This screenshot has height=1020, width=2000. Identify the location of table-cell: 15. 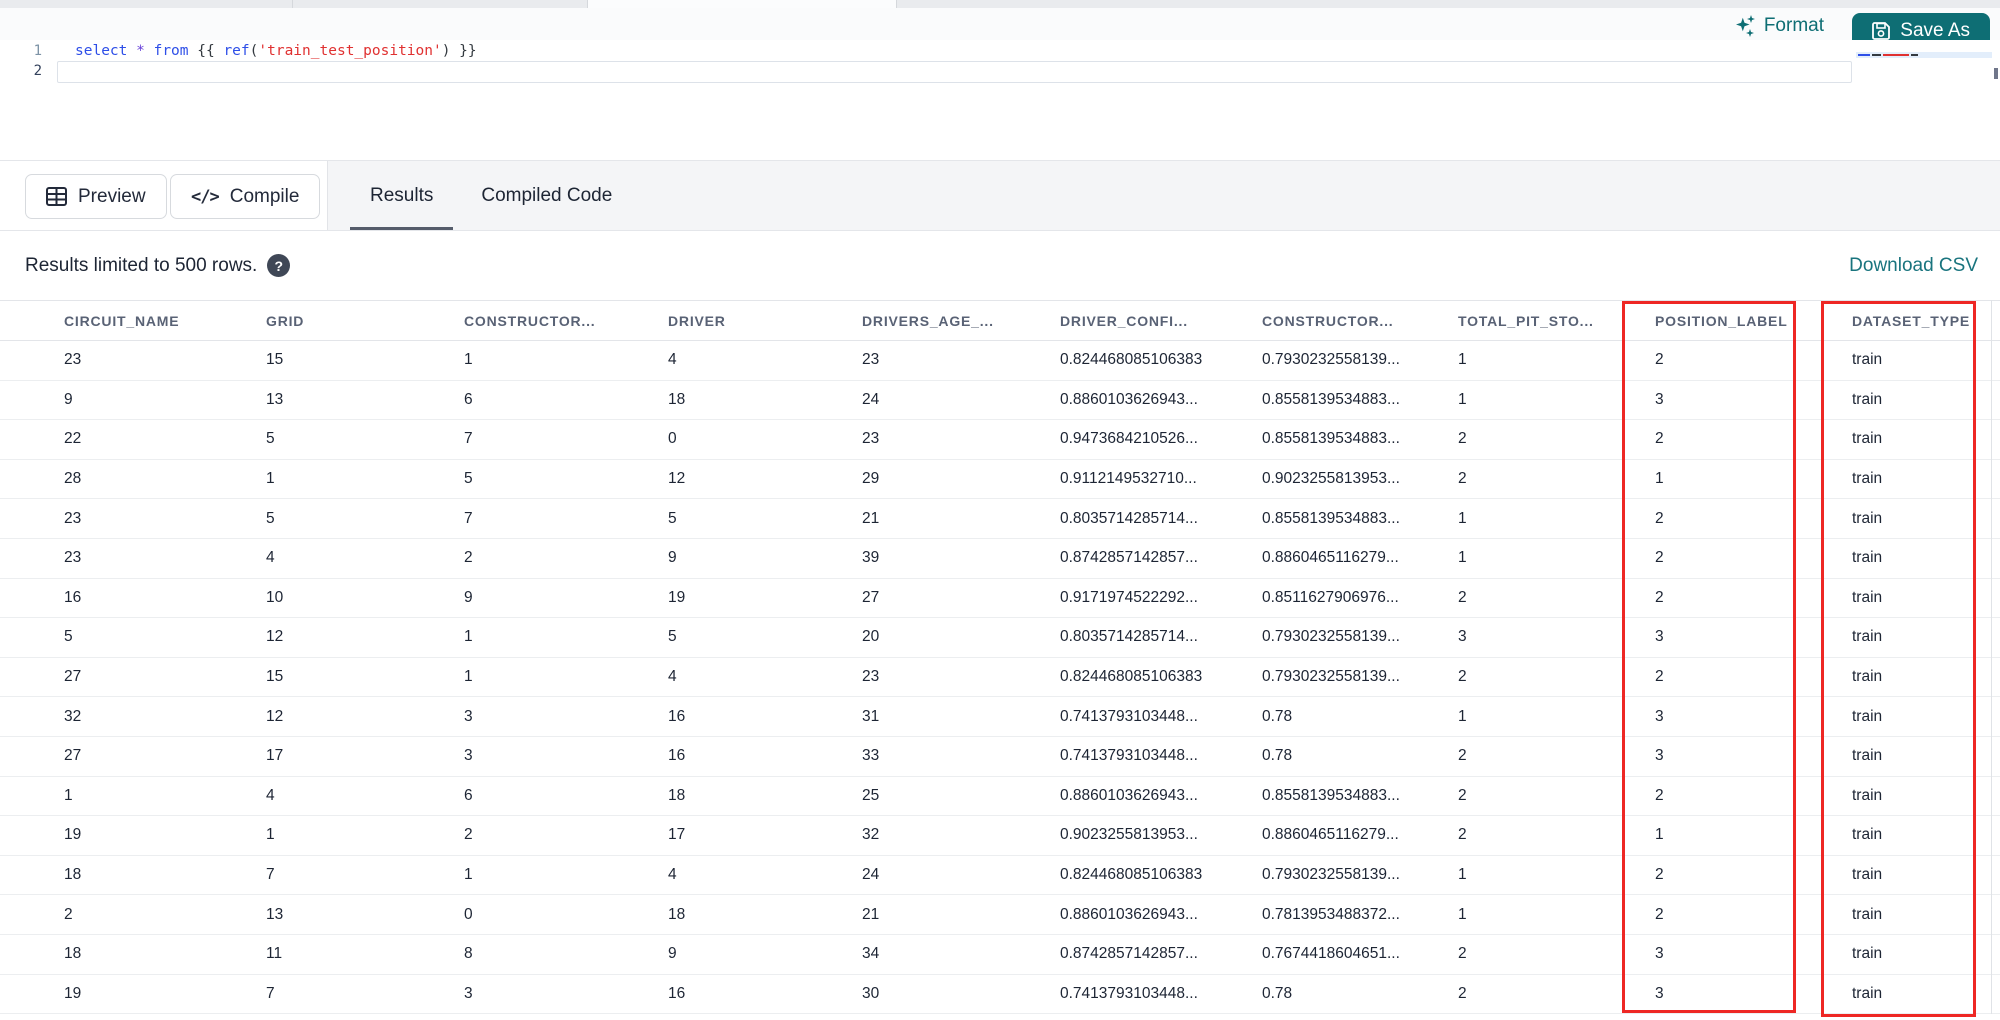
(275, 677).